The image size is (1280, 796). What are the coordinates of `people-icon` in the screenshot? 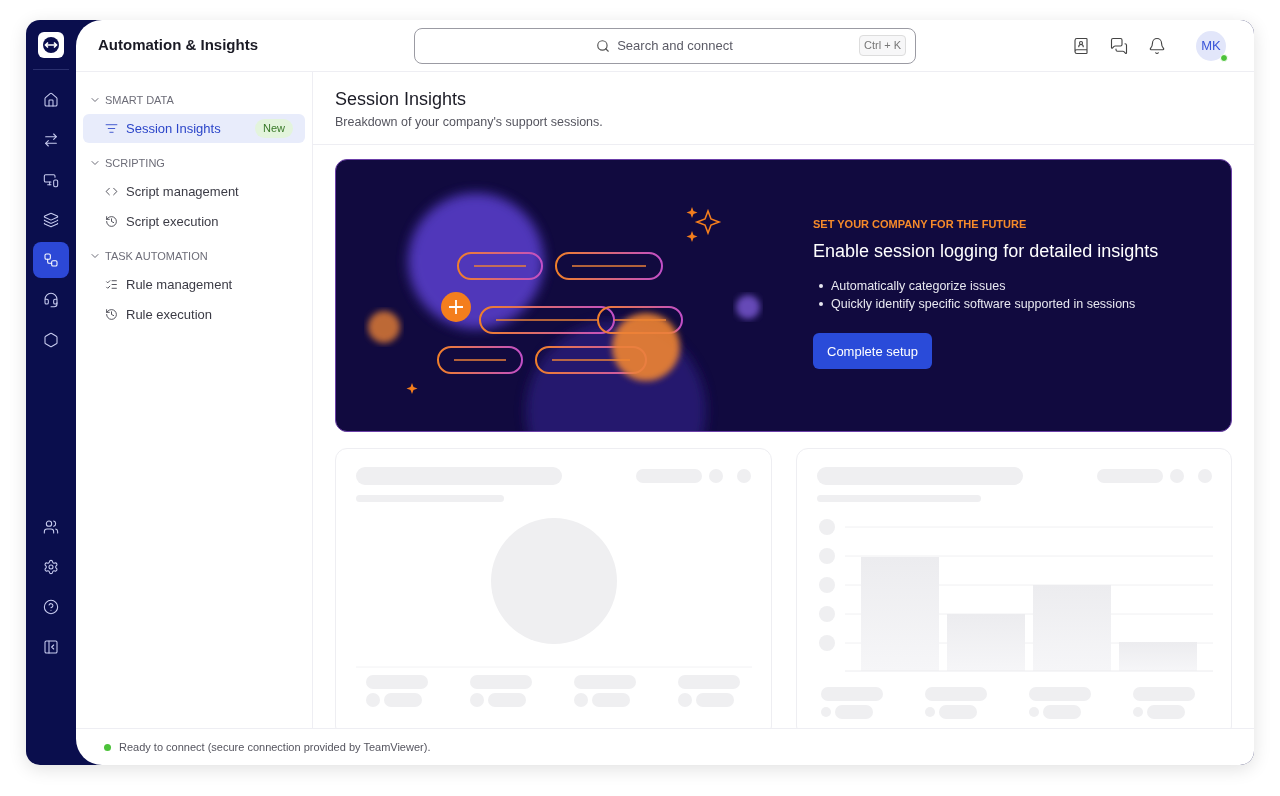 It's located at (51, 527).